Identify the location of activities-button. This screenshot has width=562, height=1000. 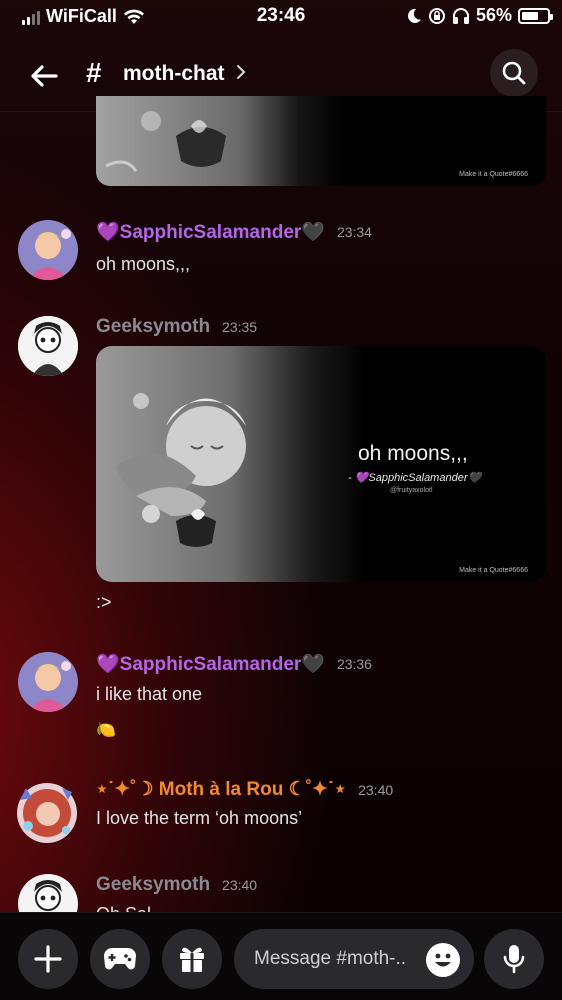
(120, 959).